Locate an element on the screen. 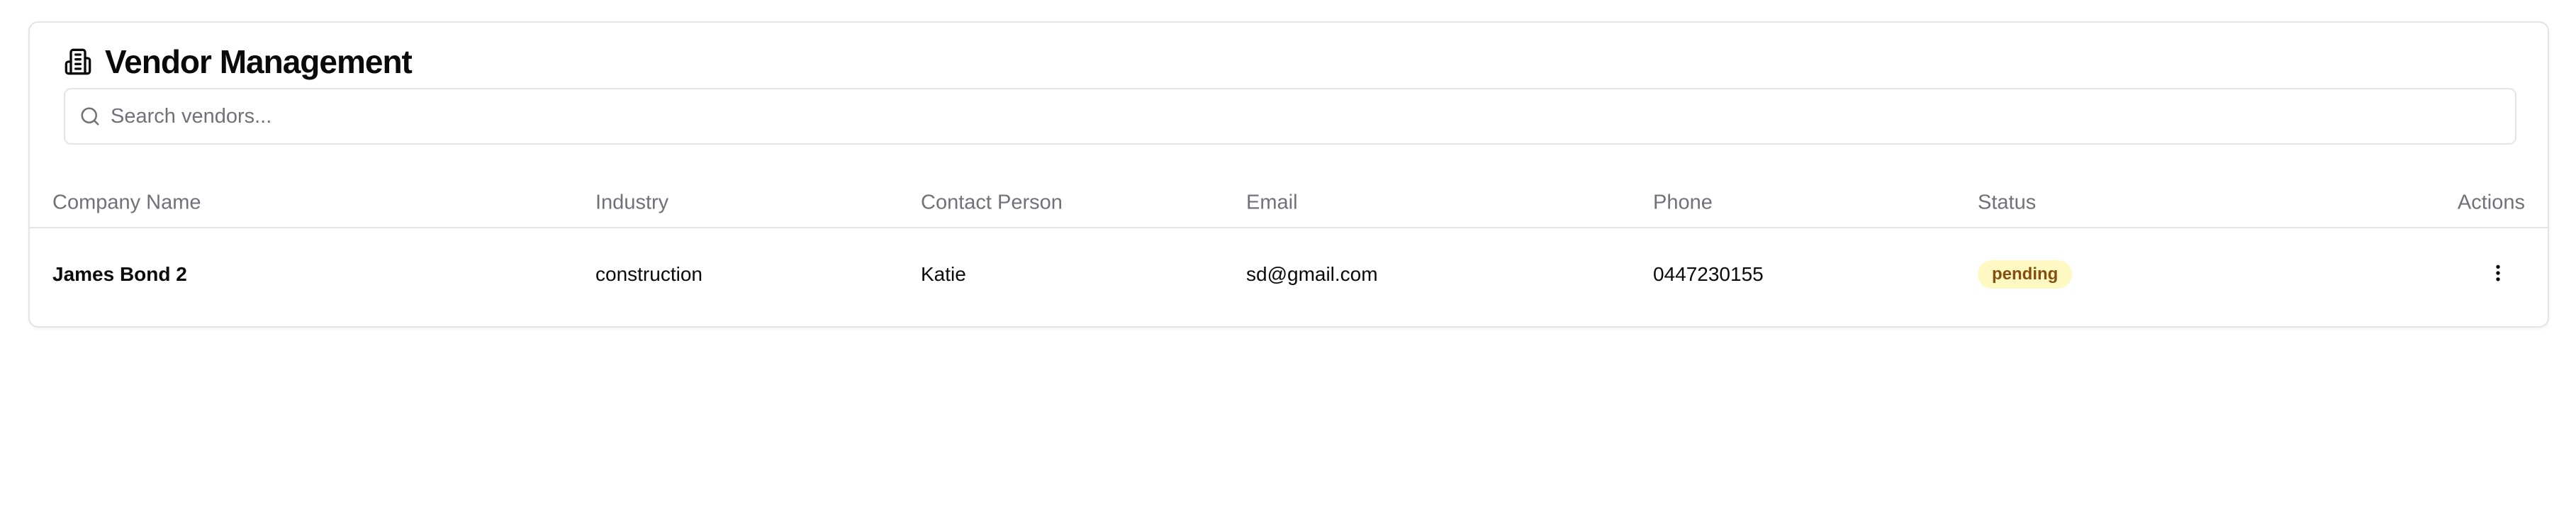  industry-cell: construction is located at coordinates (648, 274).